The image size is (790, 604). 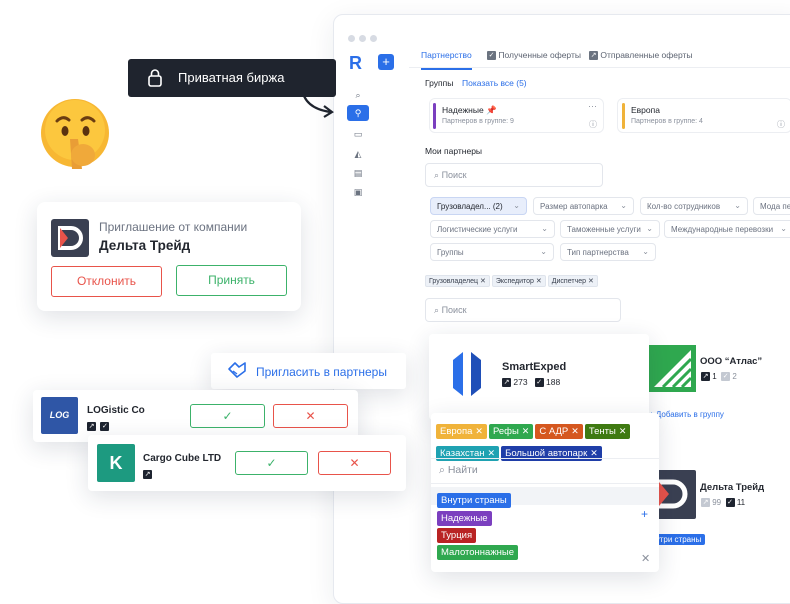 I want to click on shush-emoji-icon, so click(x=75, y=134).